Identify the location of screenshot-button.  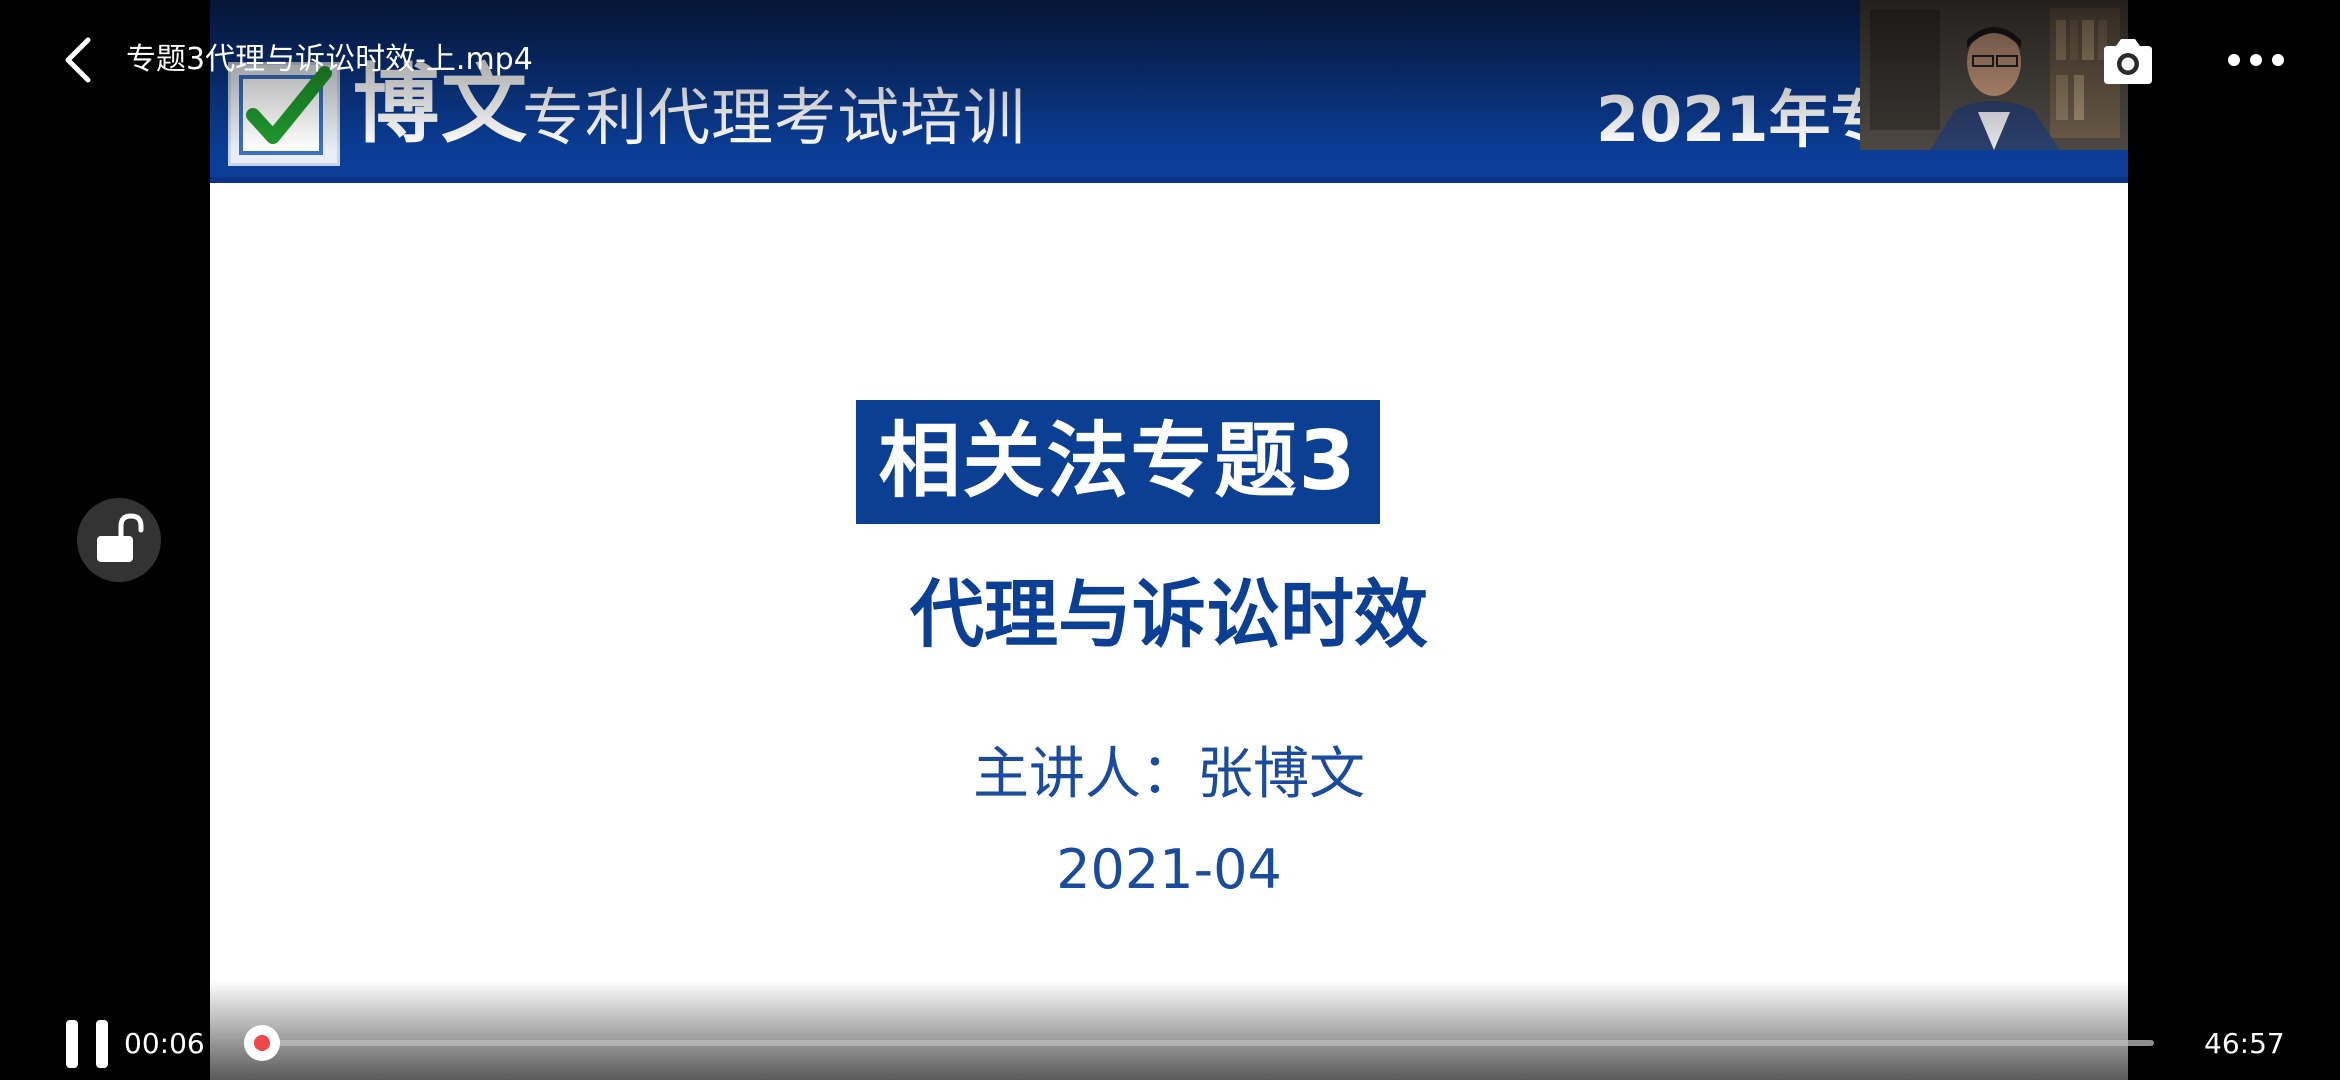
(2128, 62).